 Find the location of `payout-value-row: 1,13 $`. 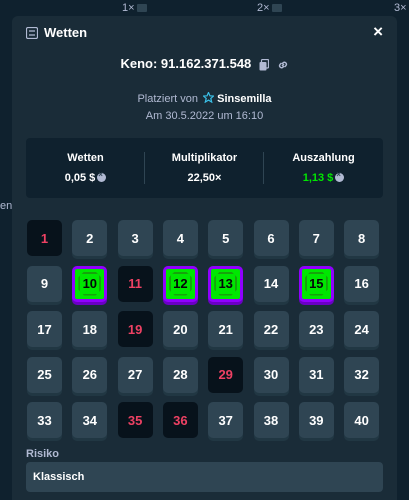

payout-value-row: 1,13 $ is located at coordinates (323, 177).